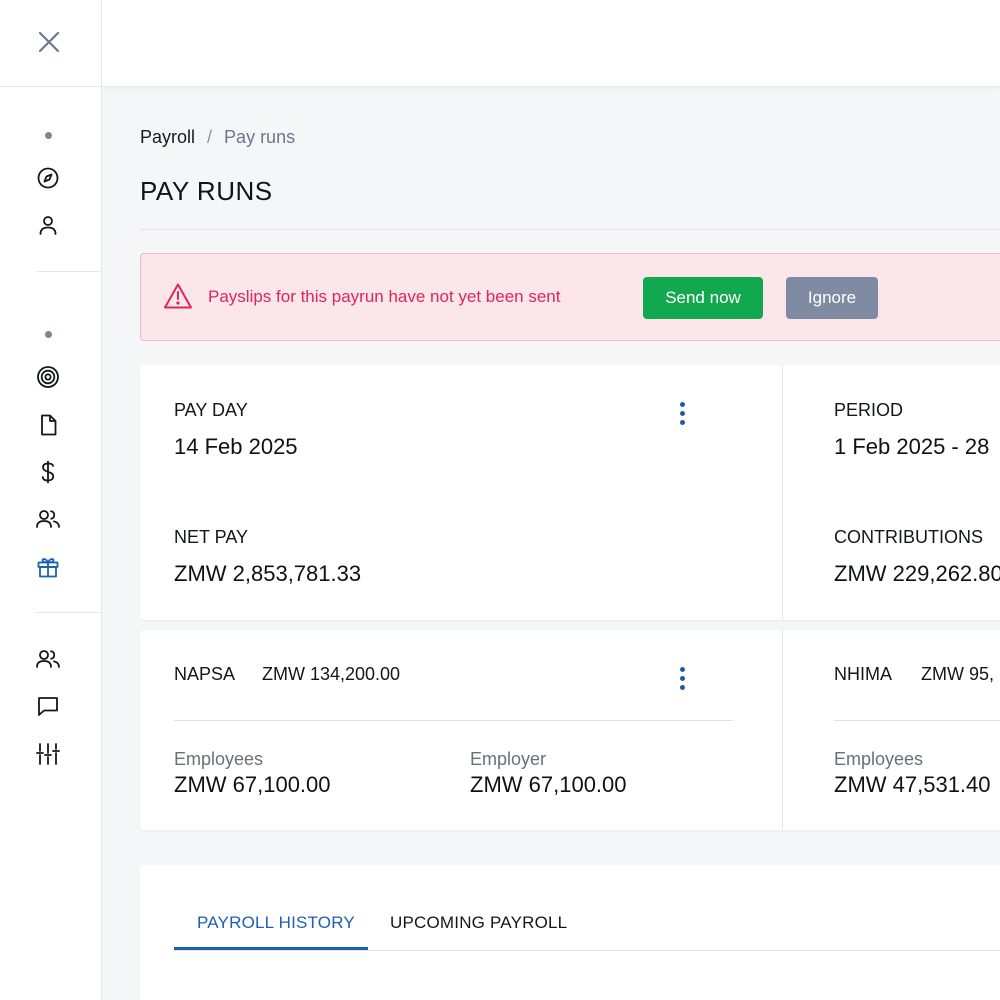  What do you see at coordinates (48, 519) in the screenshot?
I see `team-icon` at bounding box center [48, 519].